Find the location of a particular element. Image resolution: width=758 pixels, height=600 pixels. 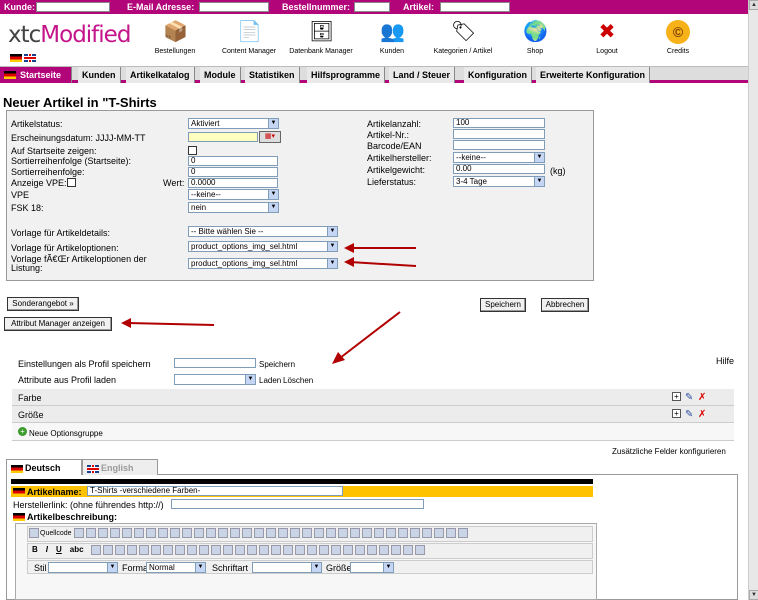

beschreibung-label: Artikelbeschreibung: is located at coordinates (72, 517).